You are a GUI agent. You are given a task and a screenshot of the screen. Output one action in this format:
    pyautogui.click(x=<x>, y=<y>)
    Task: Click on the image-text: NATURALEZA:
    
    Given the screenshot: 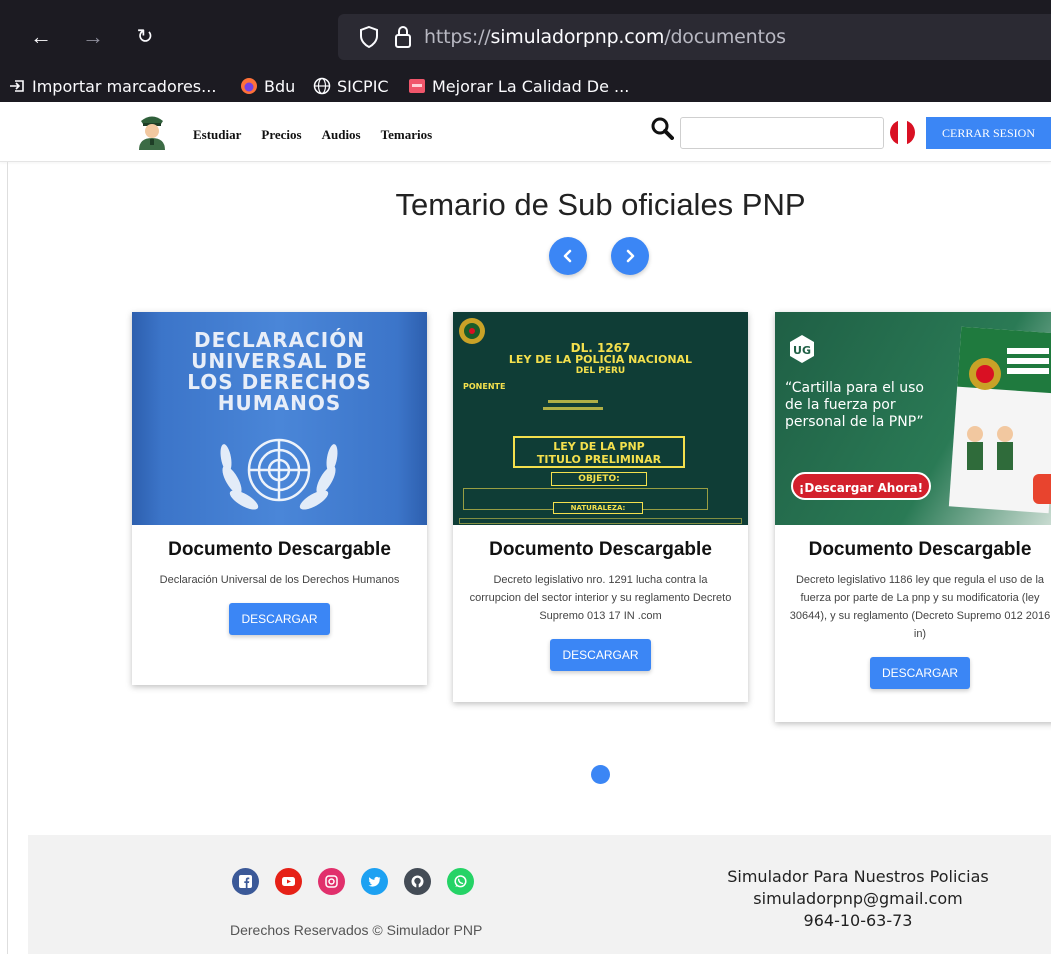 What is the action you would take?
    pyautogui.click(x=598, y=508)
    